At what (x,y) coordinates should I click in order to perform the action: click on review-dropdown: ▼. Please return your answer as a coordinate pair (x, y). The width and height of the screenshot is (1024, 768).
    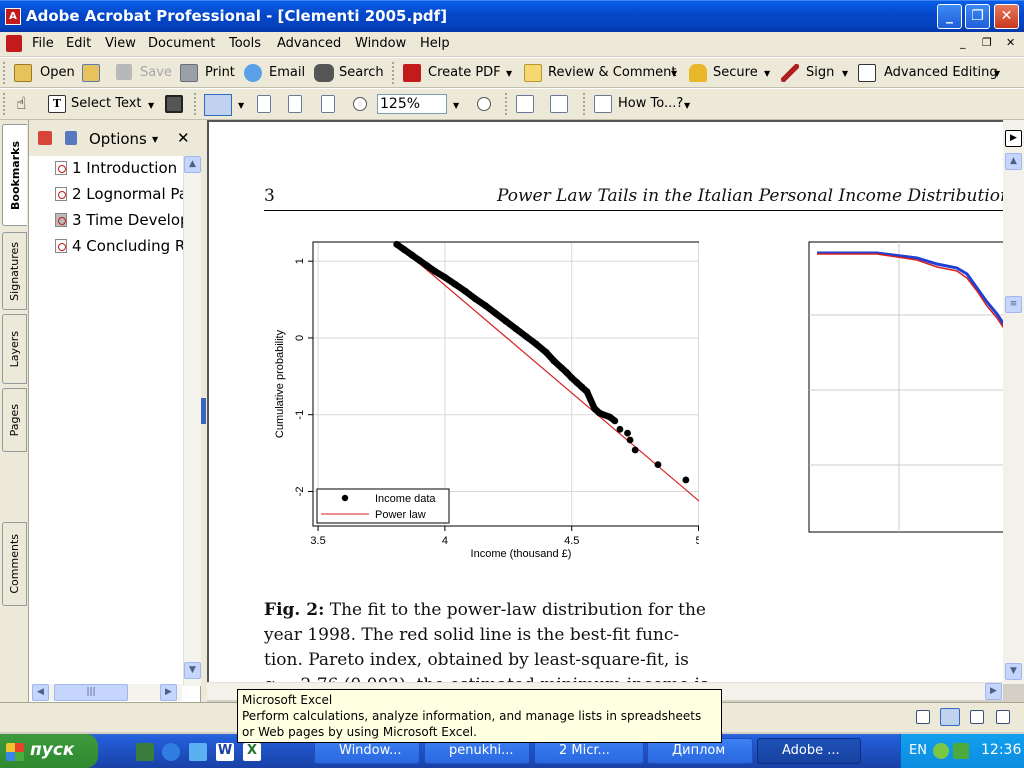
    Looking at the image, I should click on (674, 73).